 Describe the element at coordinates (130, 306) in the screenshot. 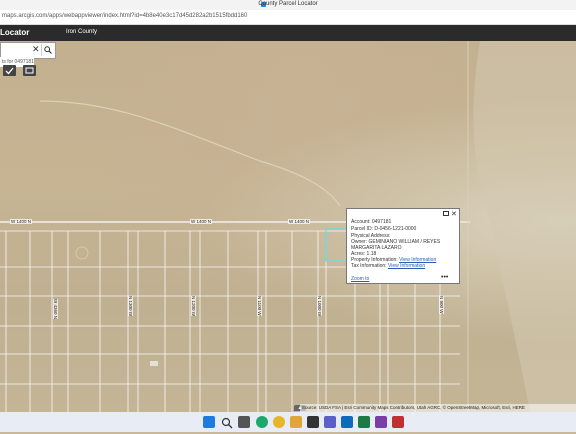

I see `road-label: N 1300 W` at that location.